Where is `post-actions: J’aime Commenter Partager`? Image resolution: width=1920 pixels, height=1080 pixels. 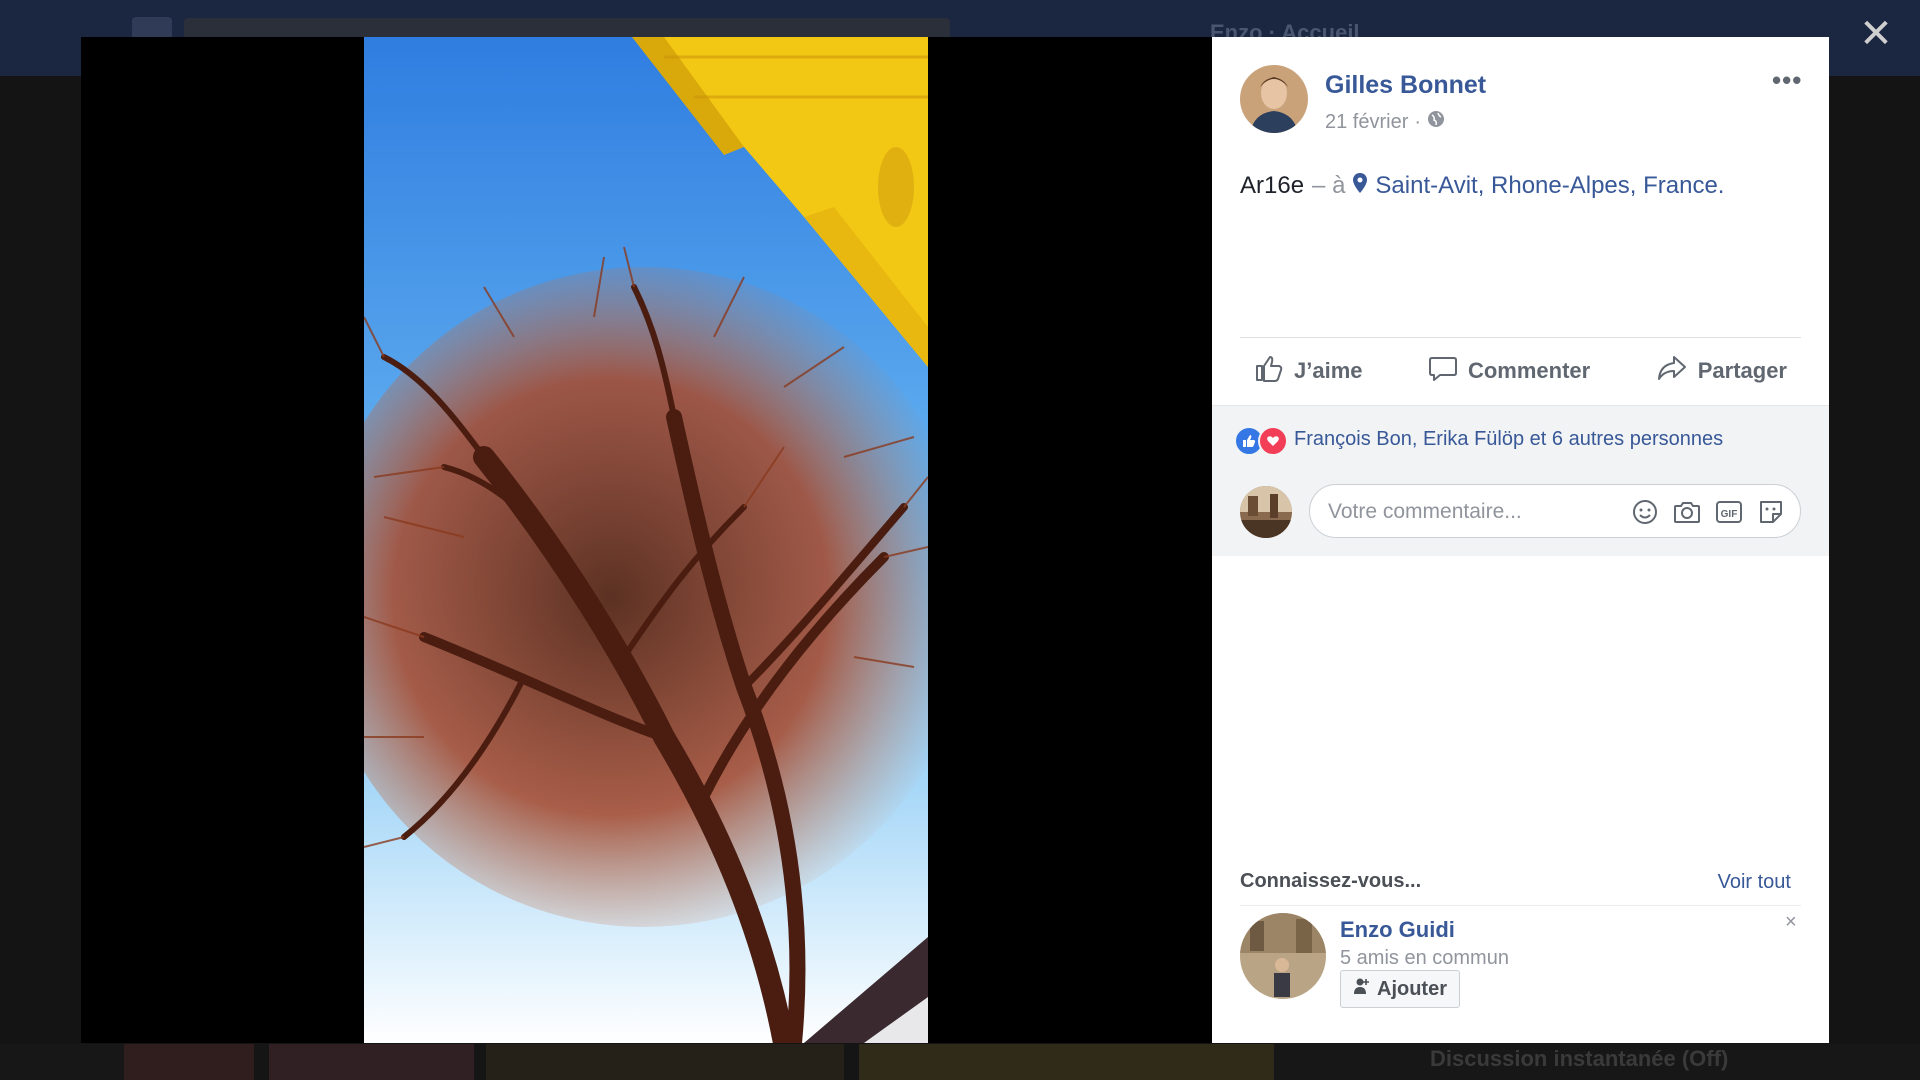 post-actions: J’aime Commenter Partager is located at coordinates (1520, 371).